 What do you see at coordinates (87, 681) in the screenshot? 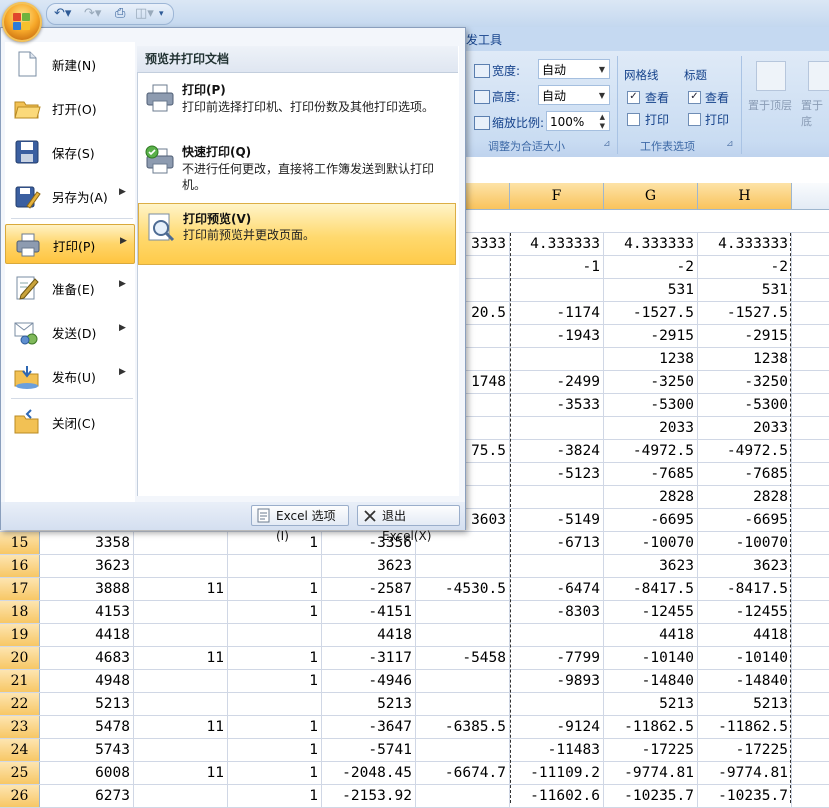
I see `cell-a: 4948` at bounding box center [87, 681].